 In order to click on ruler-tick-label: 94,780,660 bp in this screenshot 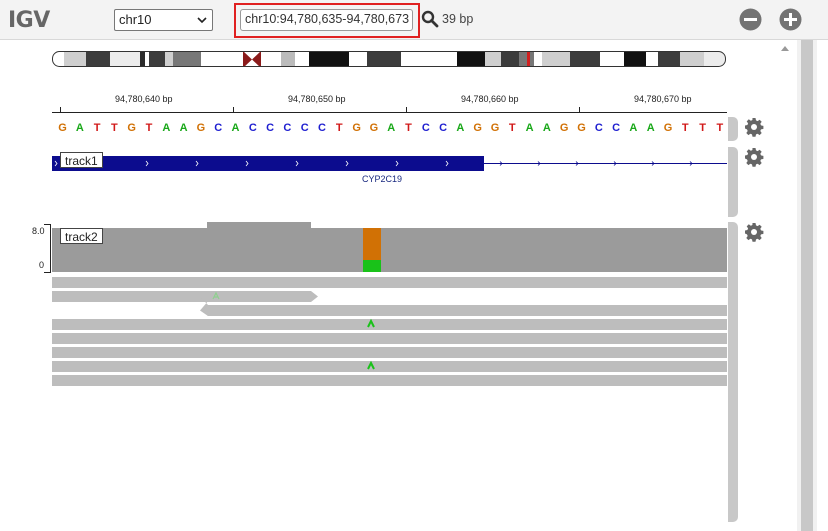, I will do `click(490, 99)`.